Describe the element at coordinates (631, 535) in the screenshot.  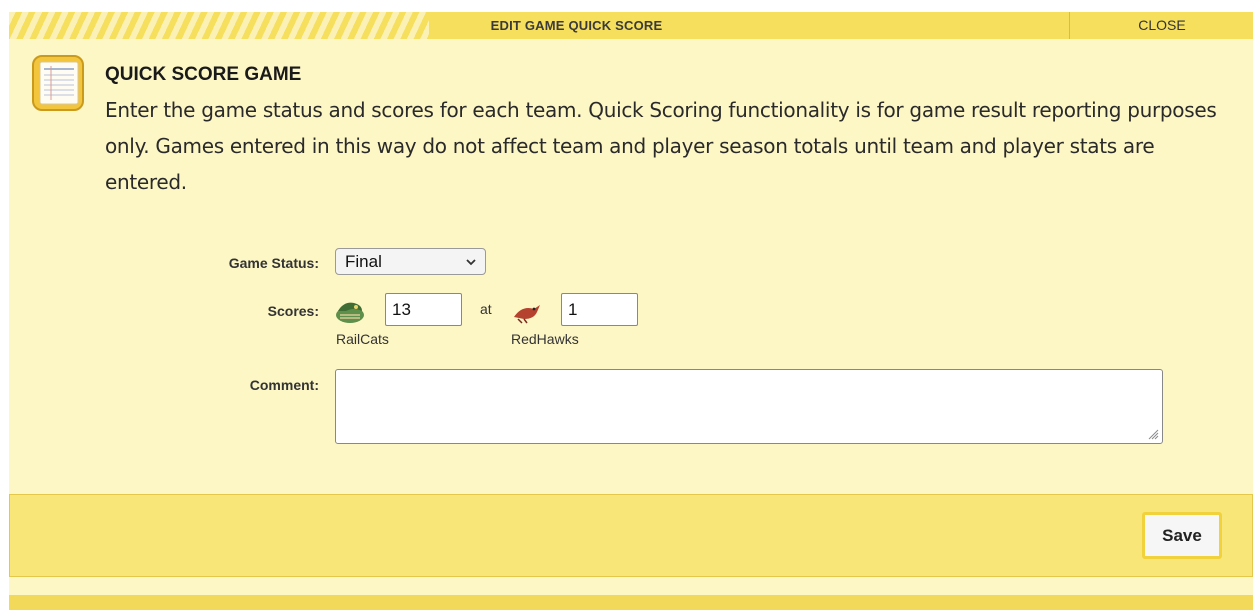
I see `dialog-footer` at that location.